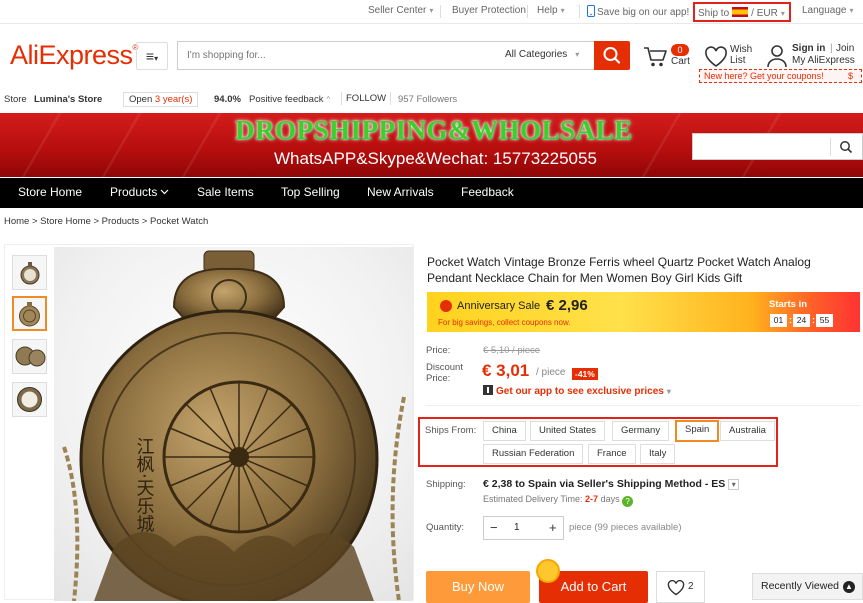  I want to click on quantity-available: piece (99 pieces available), so click(625, 527).